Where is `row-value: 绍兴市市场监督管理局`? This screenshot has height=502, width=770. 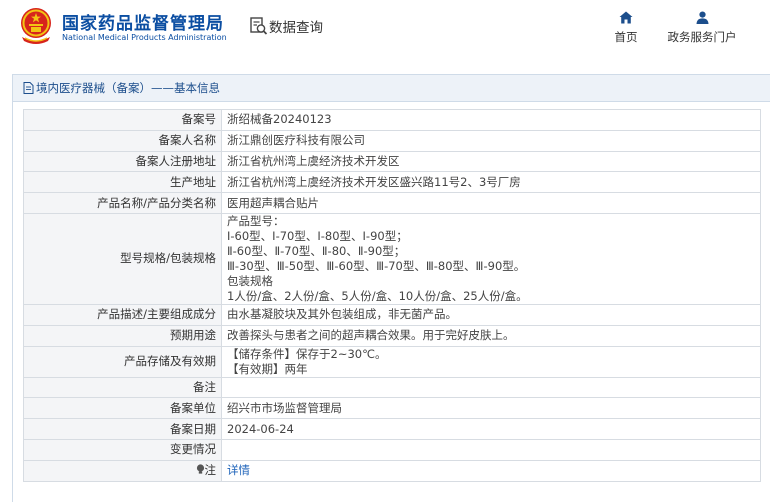 row-value: 绍兴市市场监督管理局 is located at coordinates (491, 408).